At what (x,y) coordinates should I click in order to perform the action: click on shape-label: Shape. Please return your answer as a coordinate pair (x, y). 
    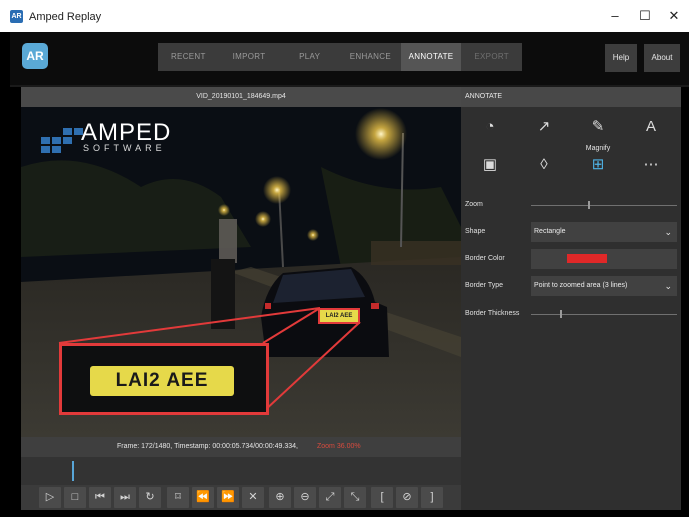
    Looking at the image, I should click on (475, 231).